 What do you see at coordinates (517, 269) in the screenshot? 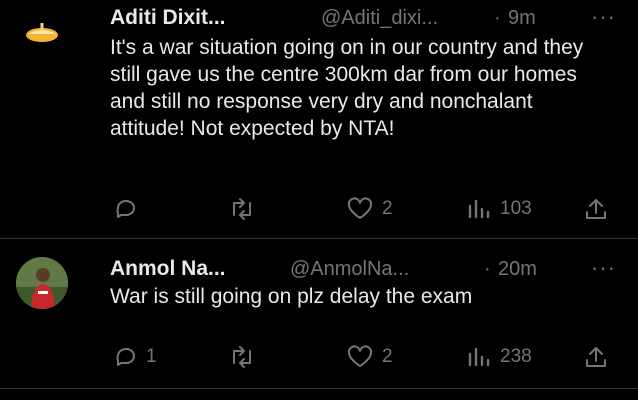
I see `timestamp: 20m` at bounding box center [517, 269].